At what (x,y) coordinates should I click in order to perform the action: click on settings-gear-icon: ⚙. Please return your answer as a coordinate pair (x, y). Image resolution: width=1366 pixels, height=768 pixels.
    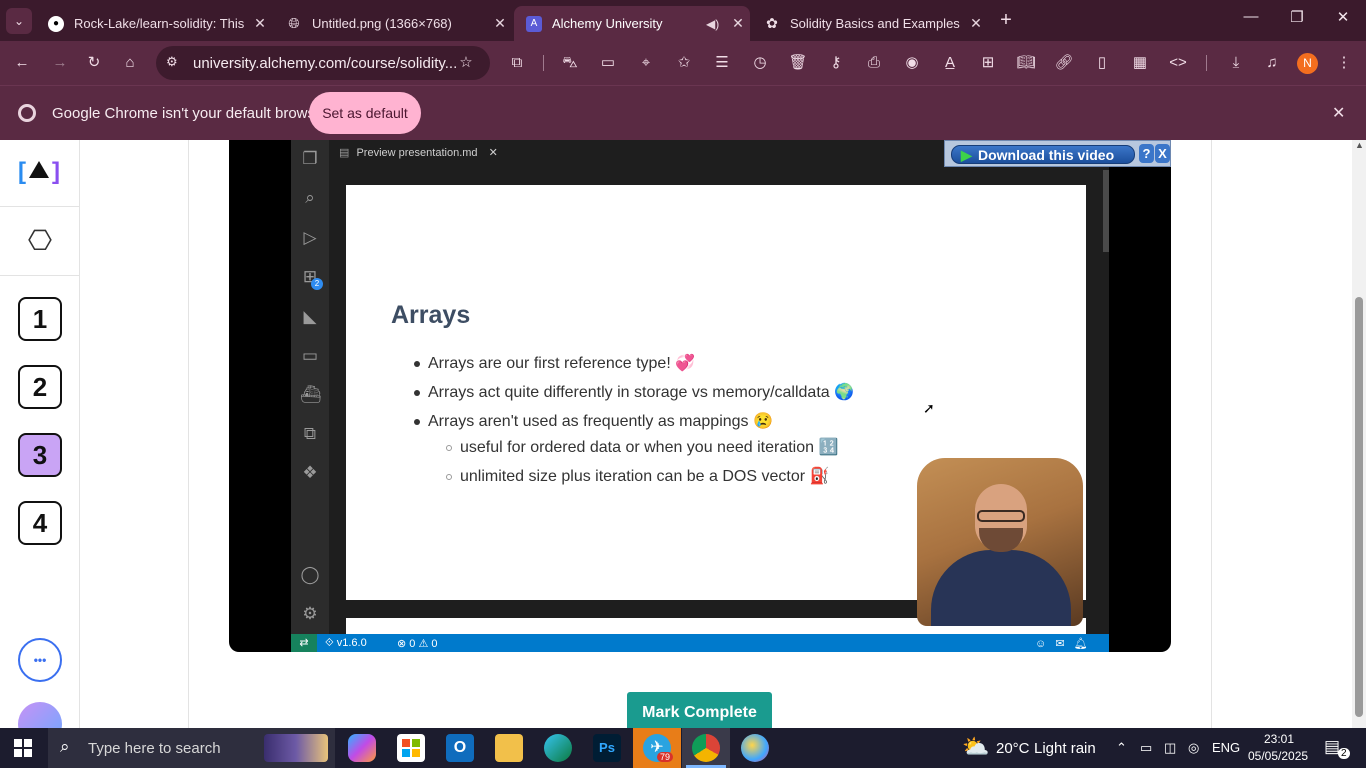
    Looking at the image, I should click on (310, 613).